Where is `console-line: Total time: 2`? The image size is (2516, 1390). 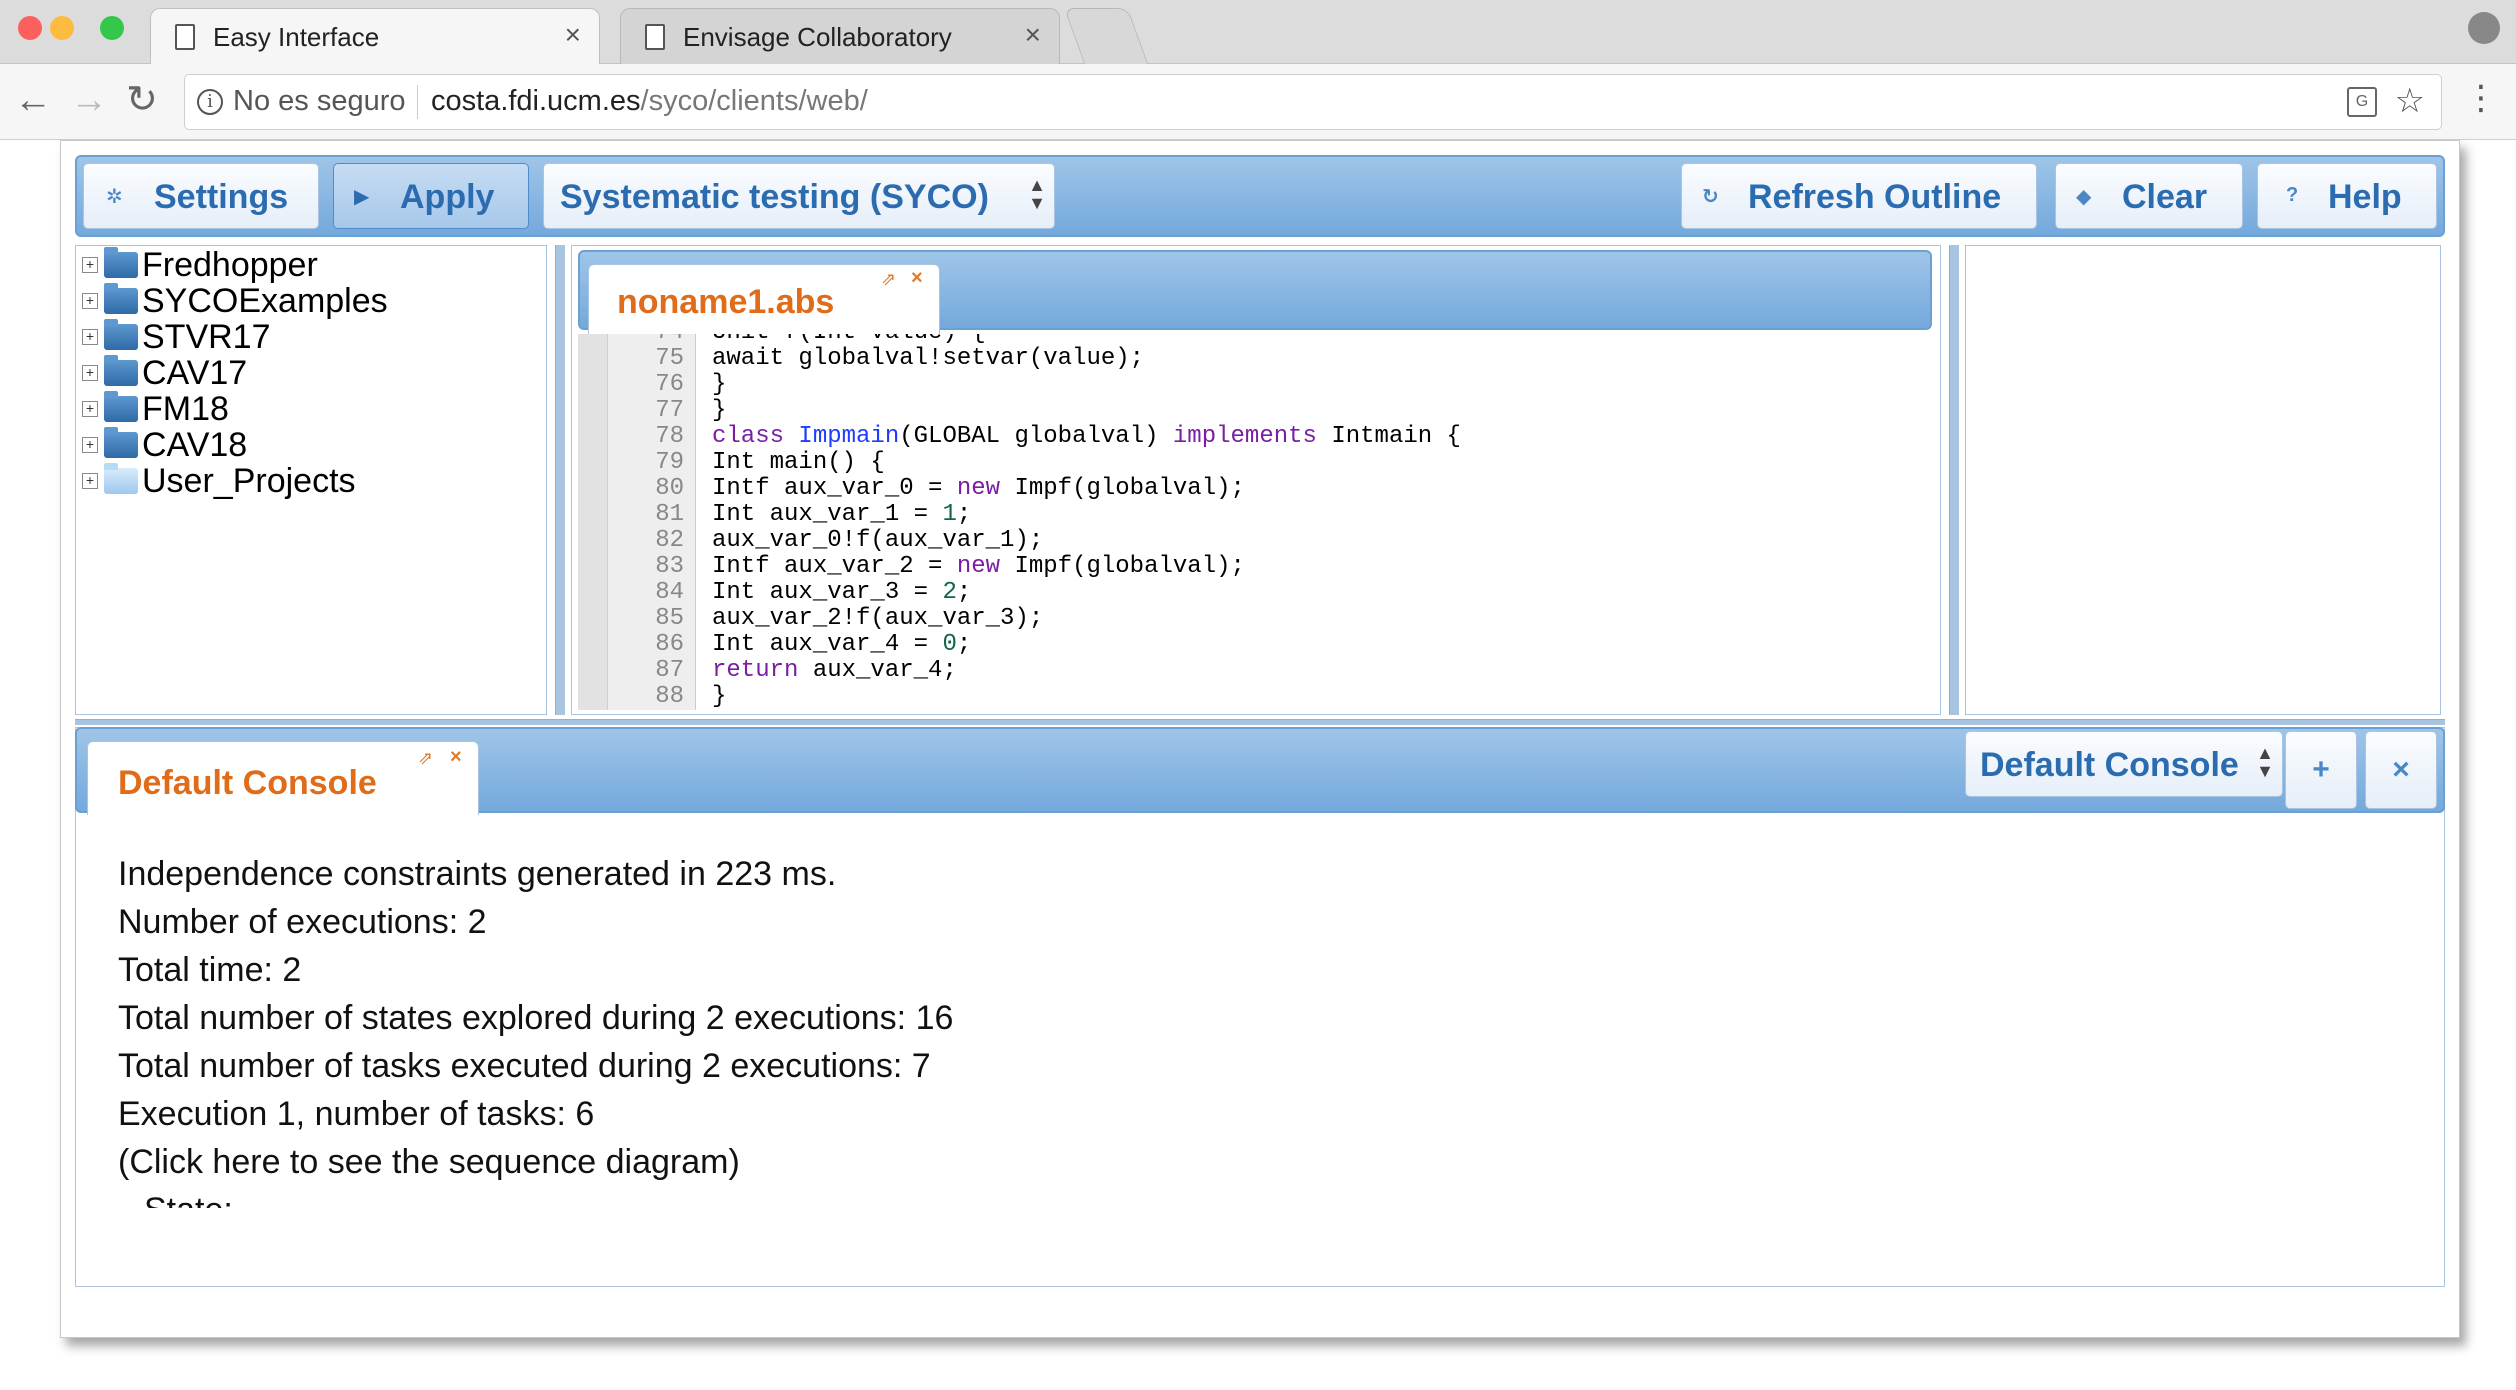
console-line: Total time: 2 is located at coordinates (210, 970).